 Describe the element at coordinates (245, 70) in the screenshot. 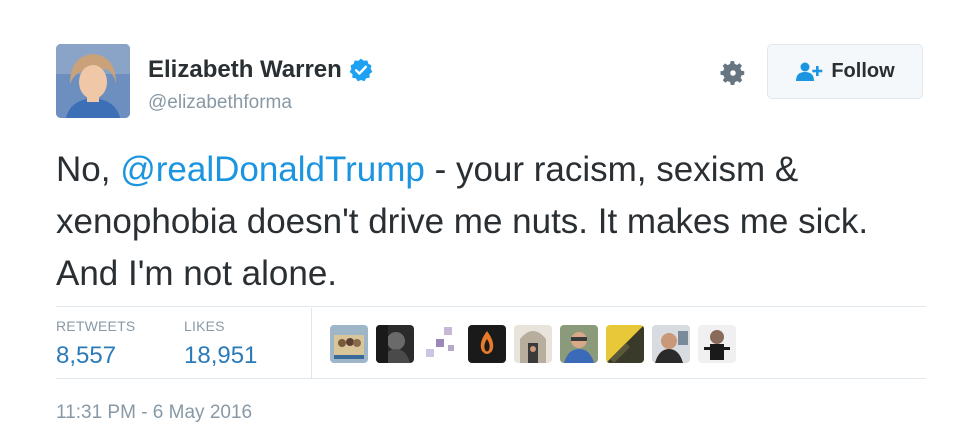

I see `user-name: Elizabeth Warren` at that location.